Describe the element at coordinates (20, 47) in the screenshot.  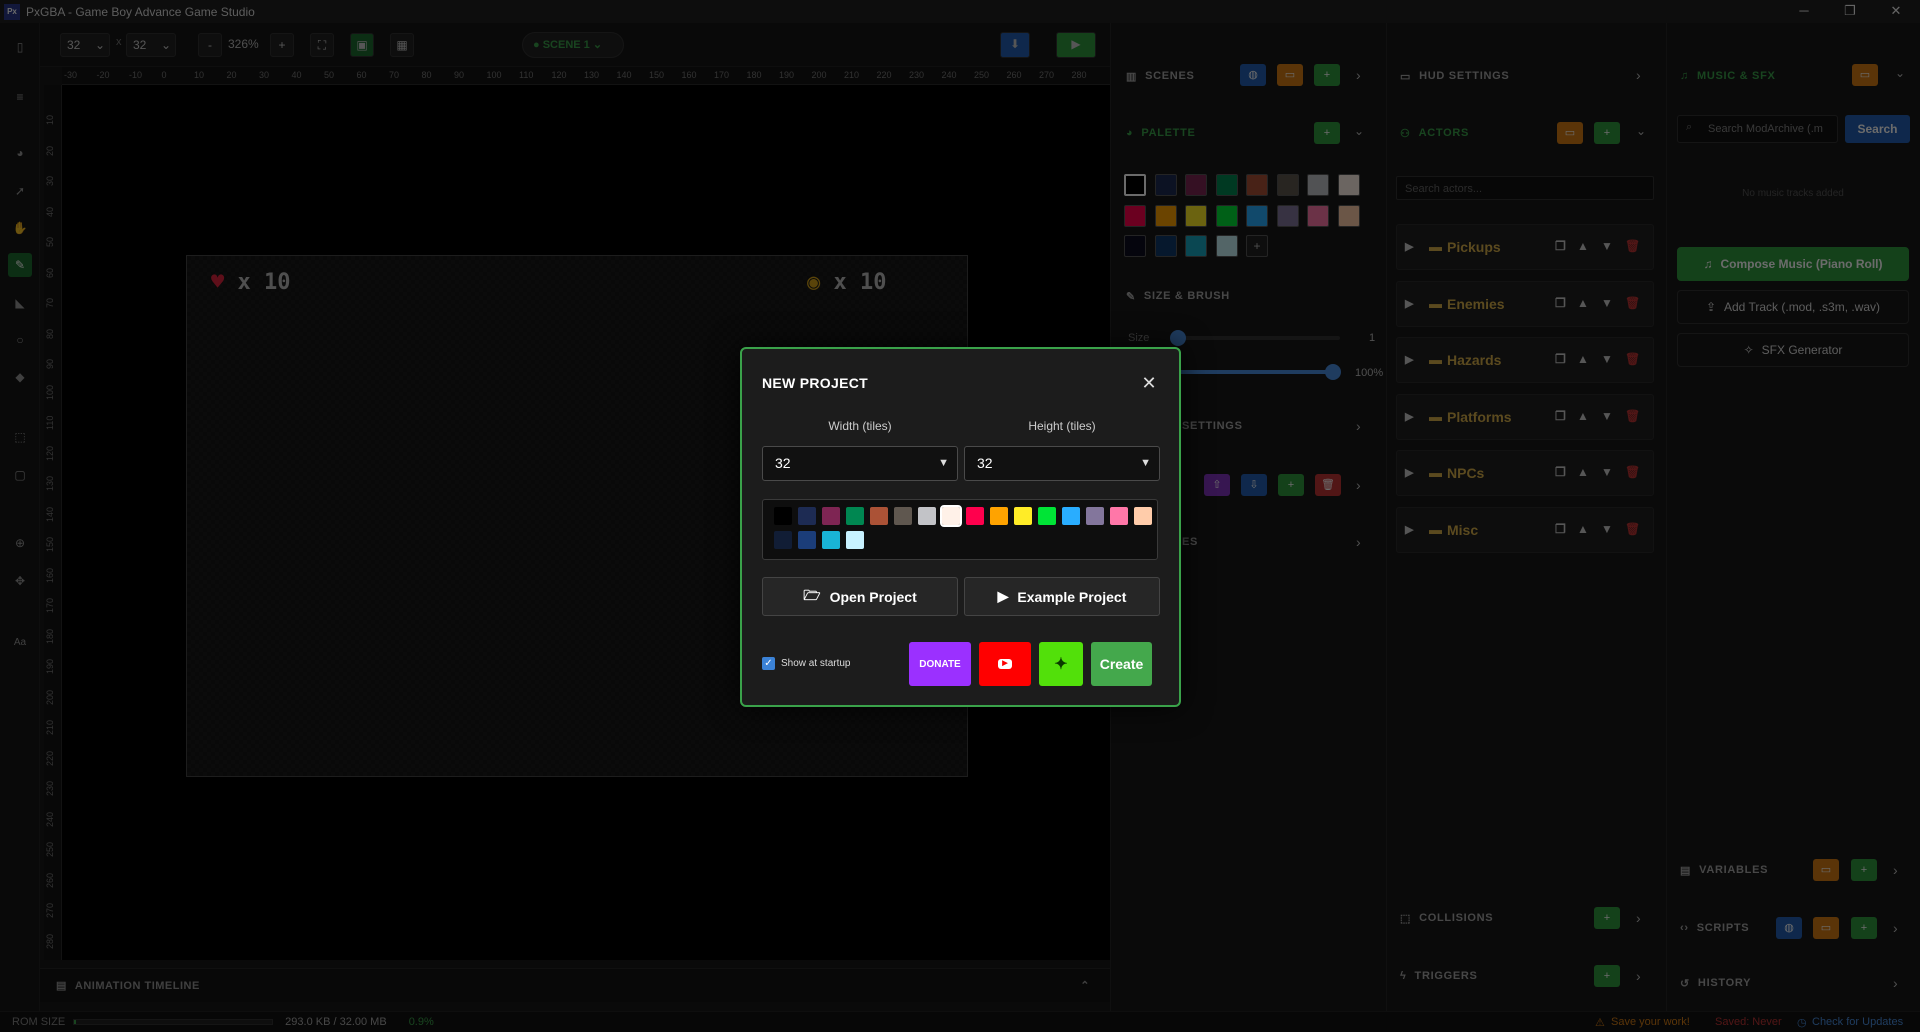
I see `new-file-icon: ▯` at that location.